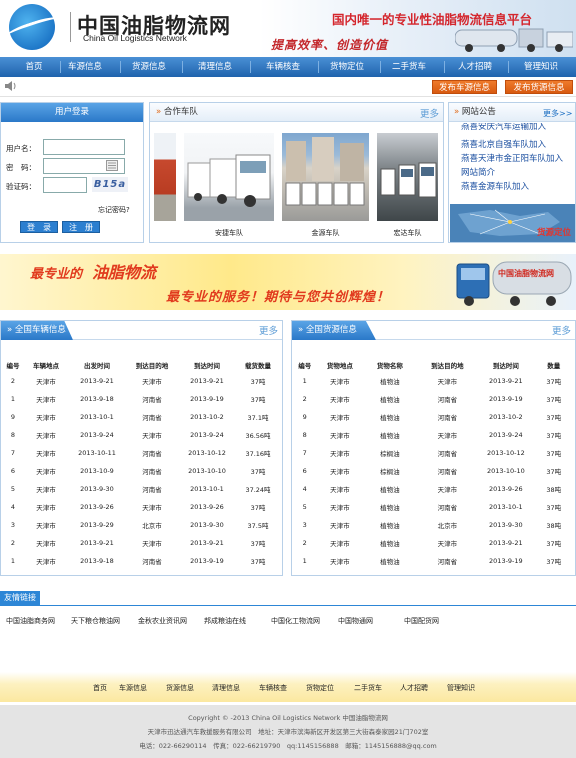  Describe the element at coordinates (433, 471) in the screenshot. I see `table-row: 6 天津市 棕榈油 河南省 2013-10-10 37吨` at that location.